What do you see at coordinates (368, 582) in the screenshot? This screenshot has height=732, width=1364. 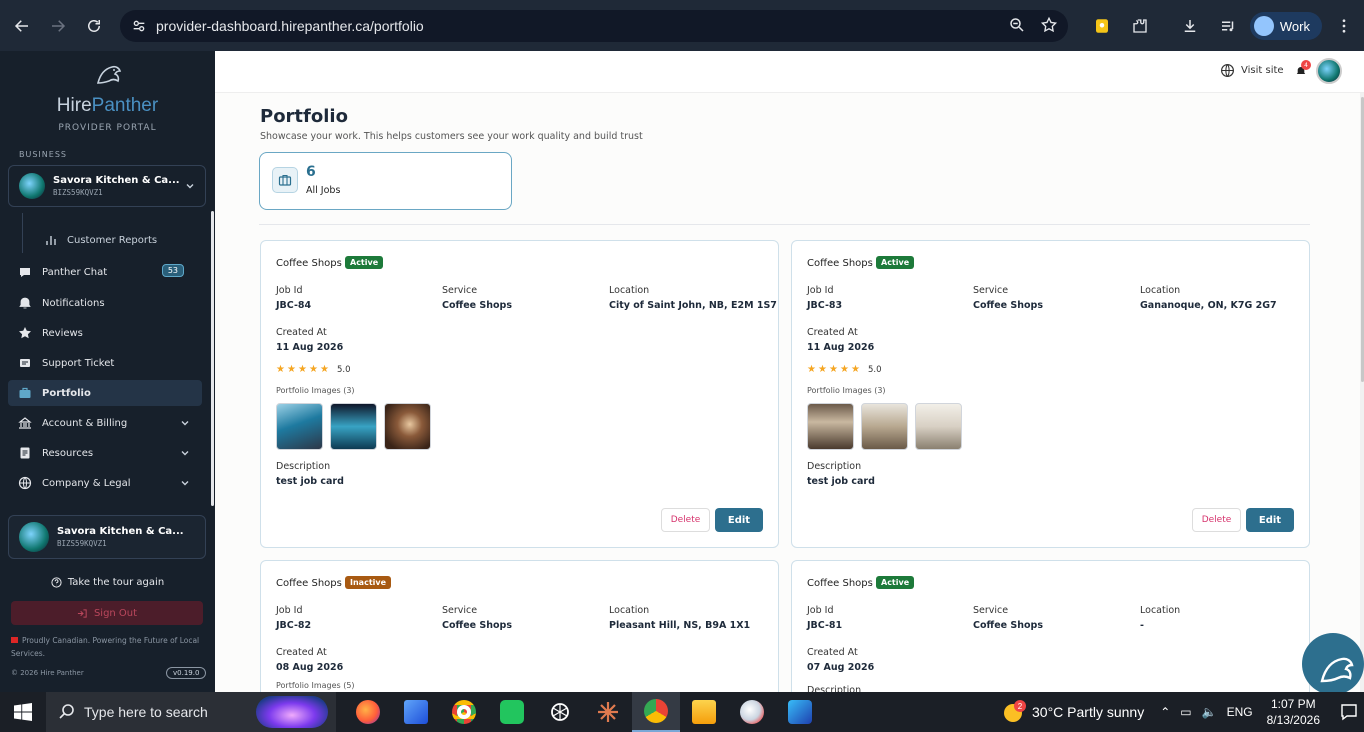 I see `status-badge: Inactive` at bounding box center [368, 582].